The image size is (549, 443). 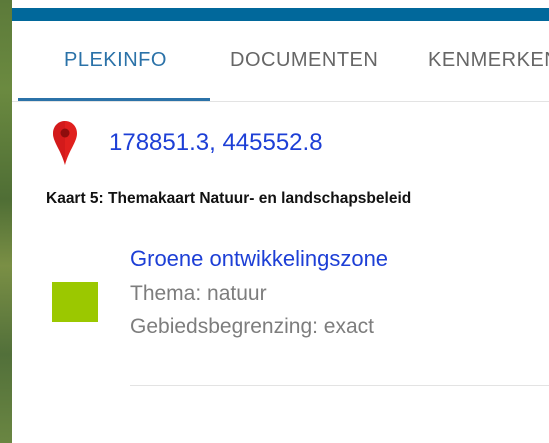 I want to click on feature-link: Groene ontwikkelingszone, so click(x=259, y=259).